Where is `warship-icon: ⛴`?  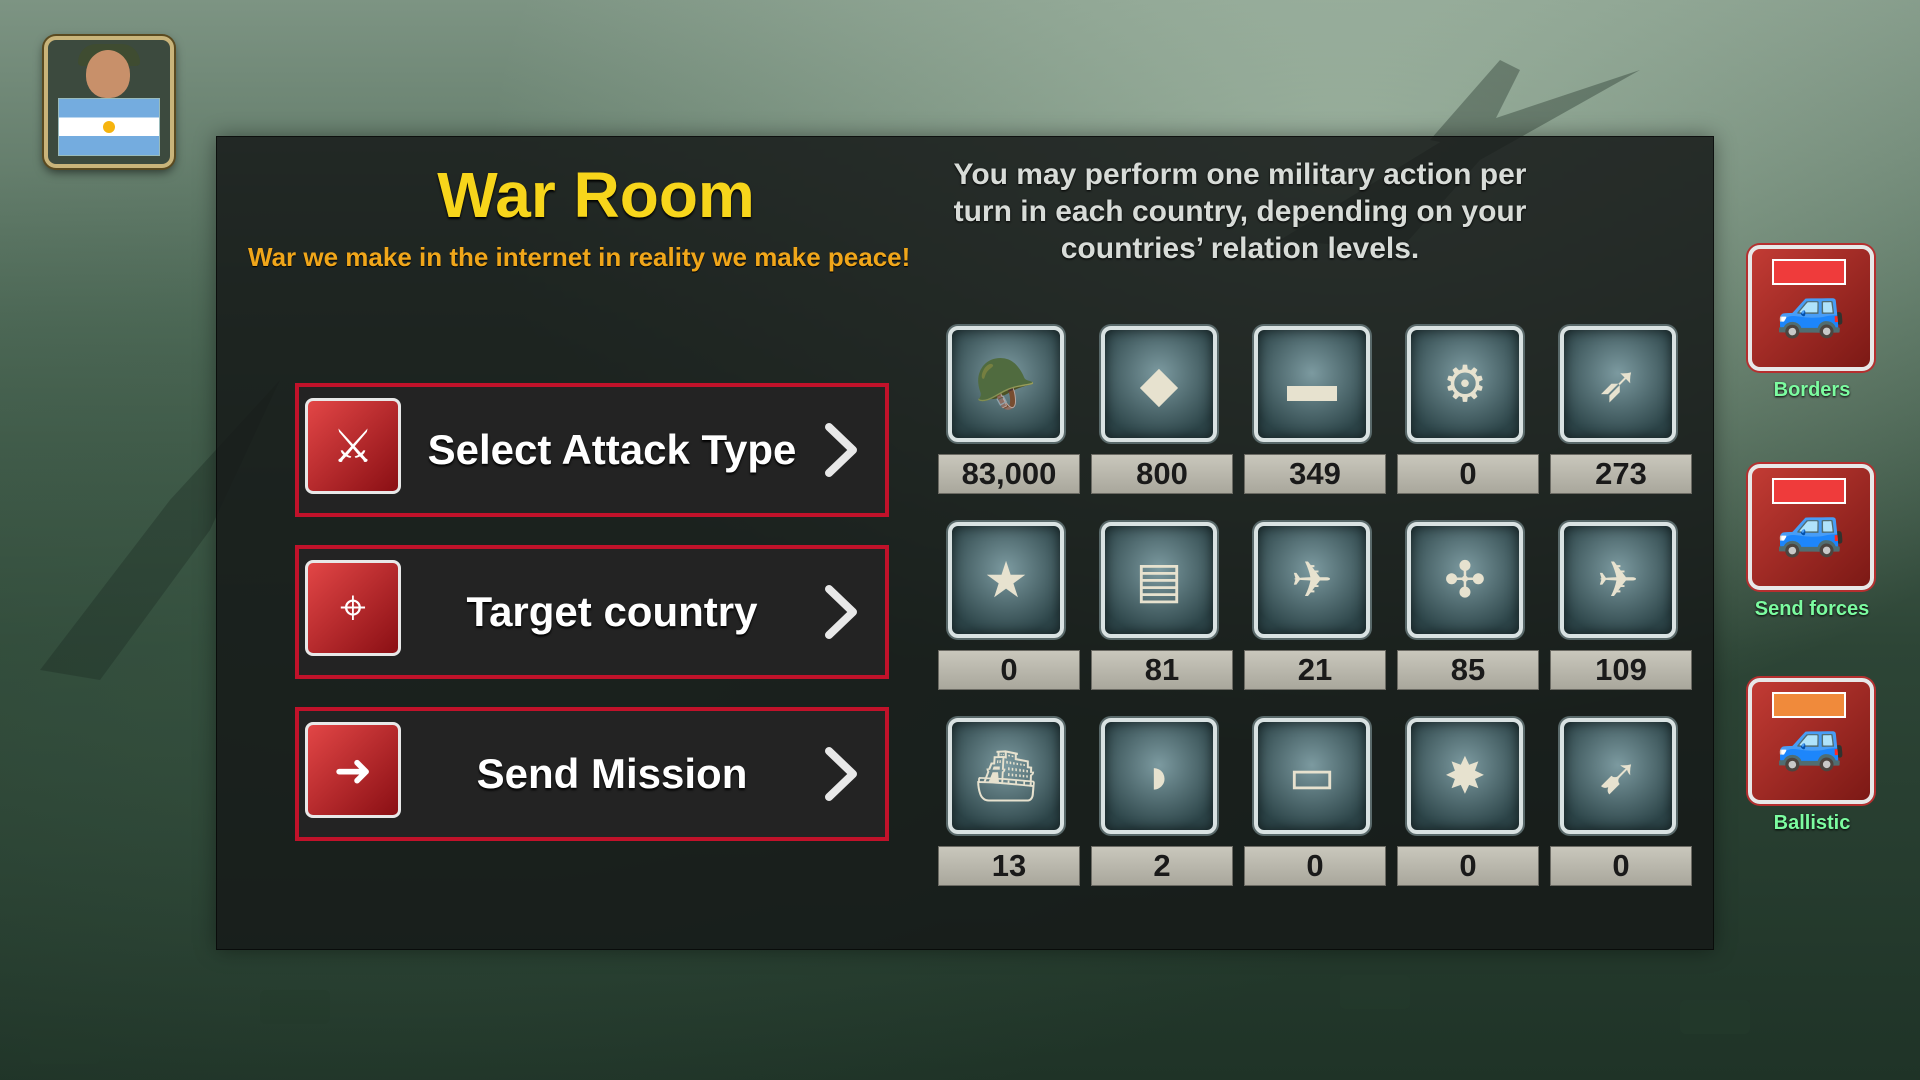 warship-icon: ⛴ is located at coordinates (1006, 776).